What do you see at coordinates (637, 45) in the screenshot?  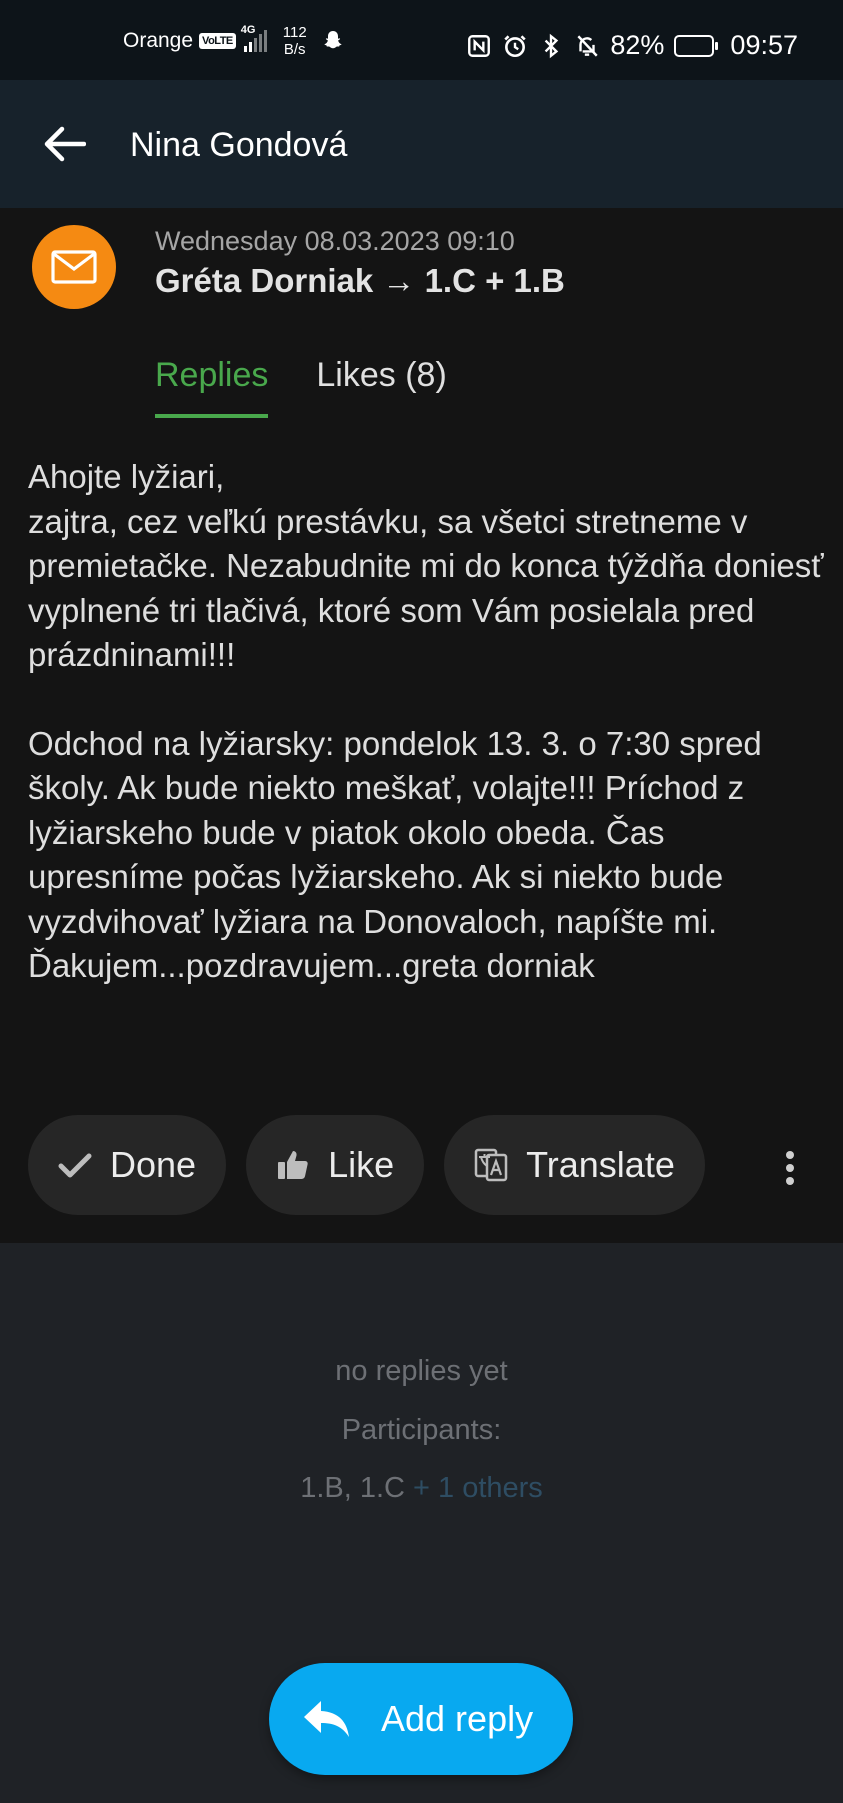 I see `battery-percent: 82%` at bounding box center [637, 45].